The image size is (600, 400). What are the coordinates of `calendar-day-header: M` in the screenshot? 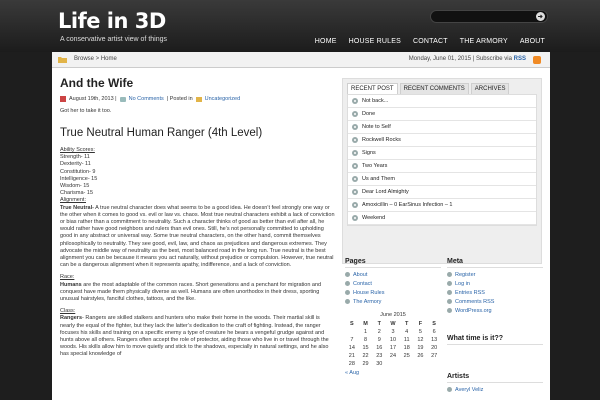 It's located at (365, 324).